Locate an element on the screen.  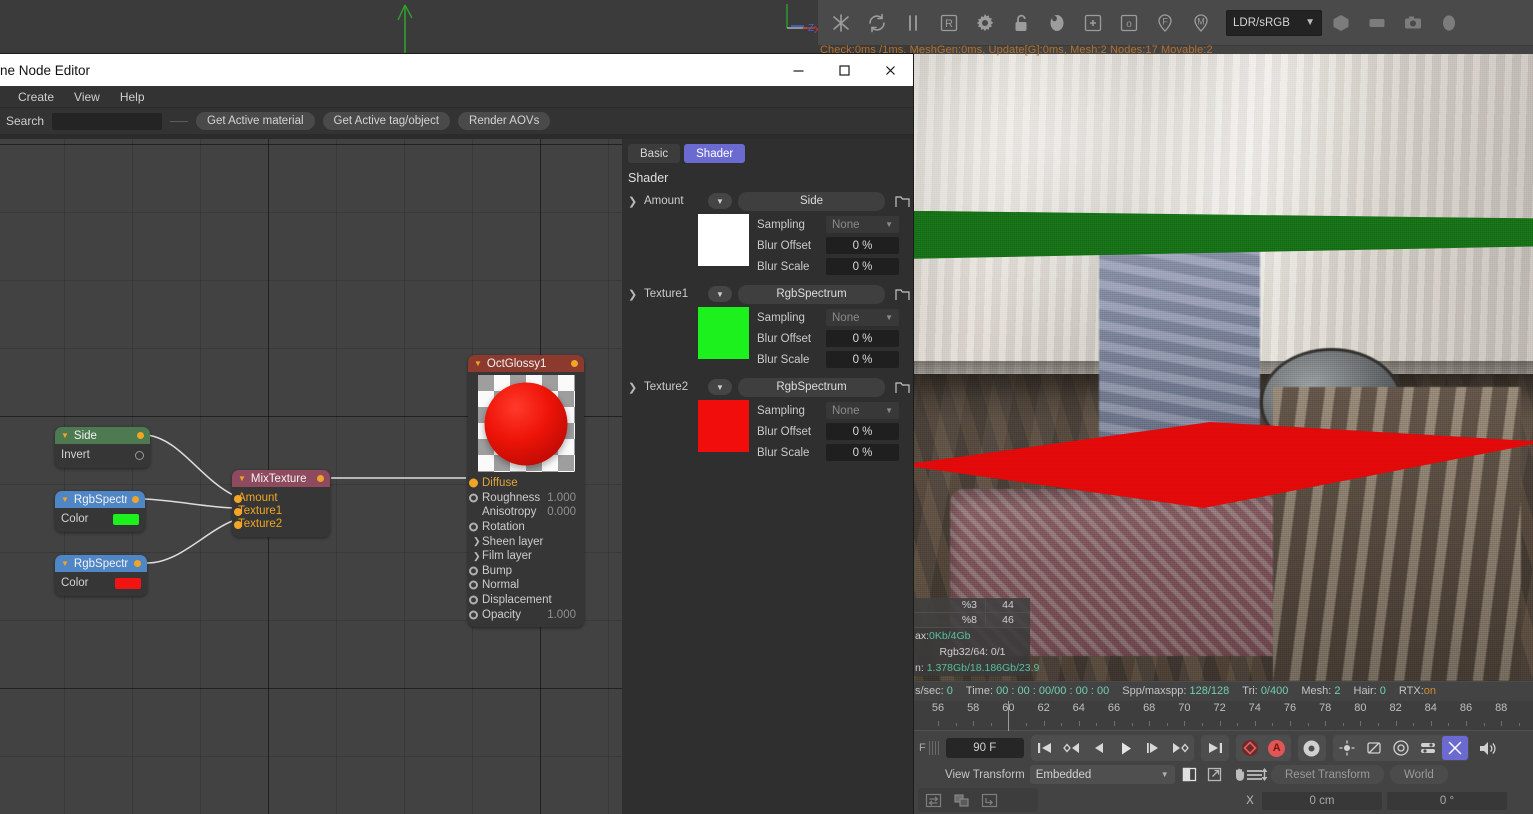
search-input is located at coordinates (107, 121).